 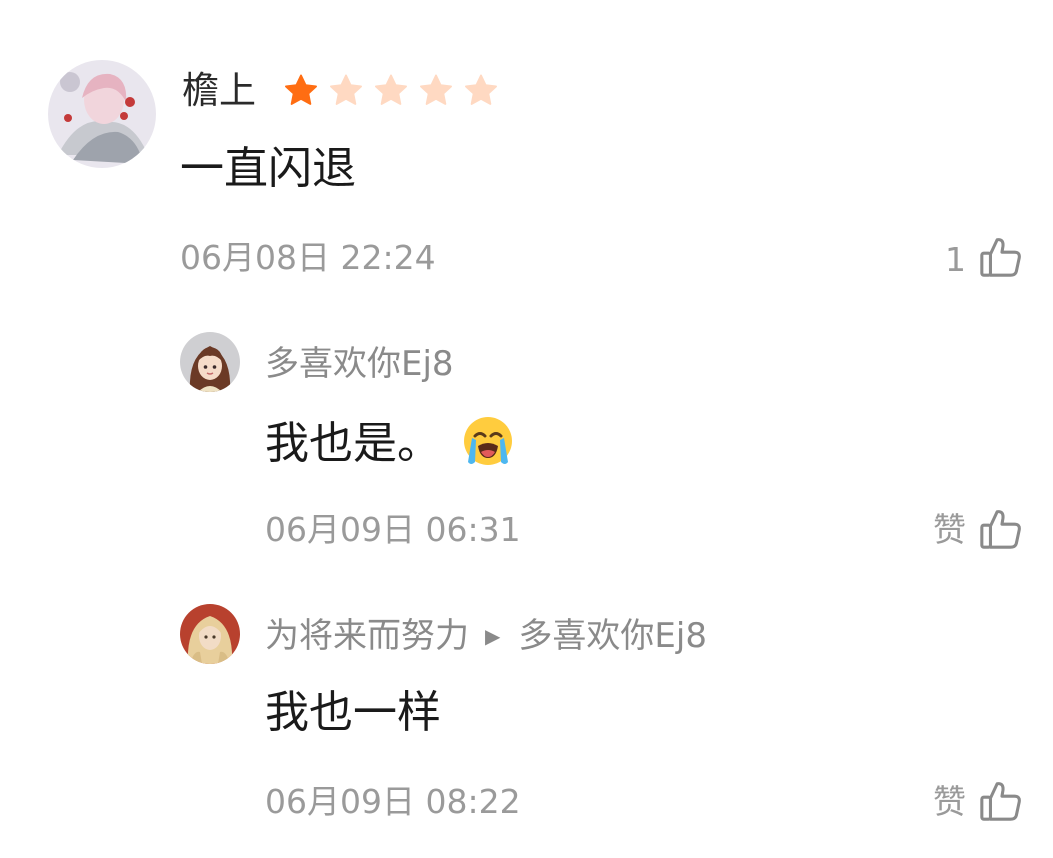 What do you see at coordinates (268, 168) in the screenshot?
I see `comment-text: 一直闪退` at bounding box center [268, 168].